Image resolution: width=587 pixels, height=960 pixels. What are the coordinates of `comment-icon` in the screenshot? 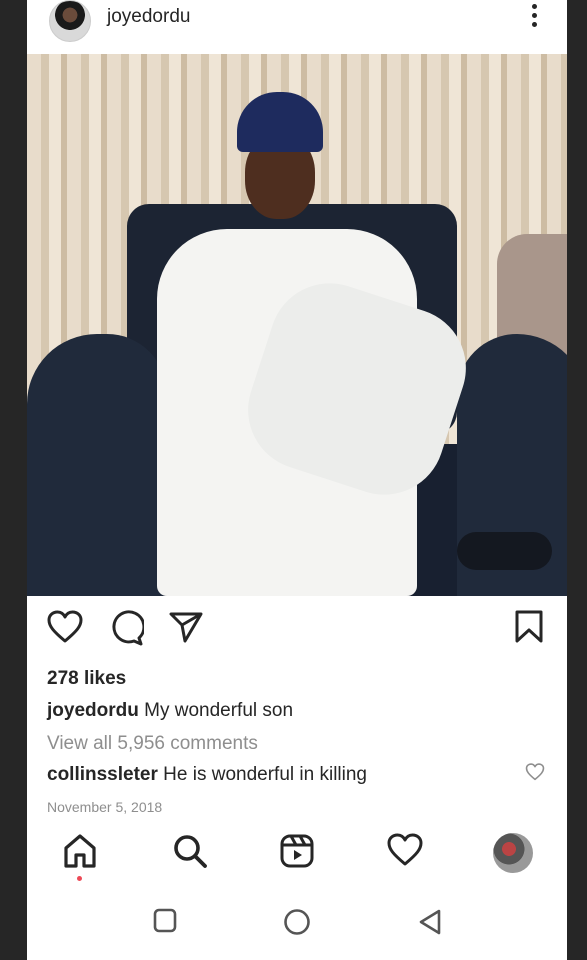 It's located at (126, 628).